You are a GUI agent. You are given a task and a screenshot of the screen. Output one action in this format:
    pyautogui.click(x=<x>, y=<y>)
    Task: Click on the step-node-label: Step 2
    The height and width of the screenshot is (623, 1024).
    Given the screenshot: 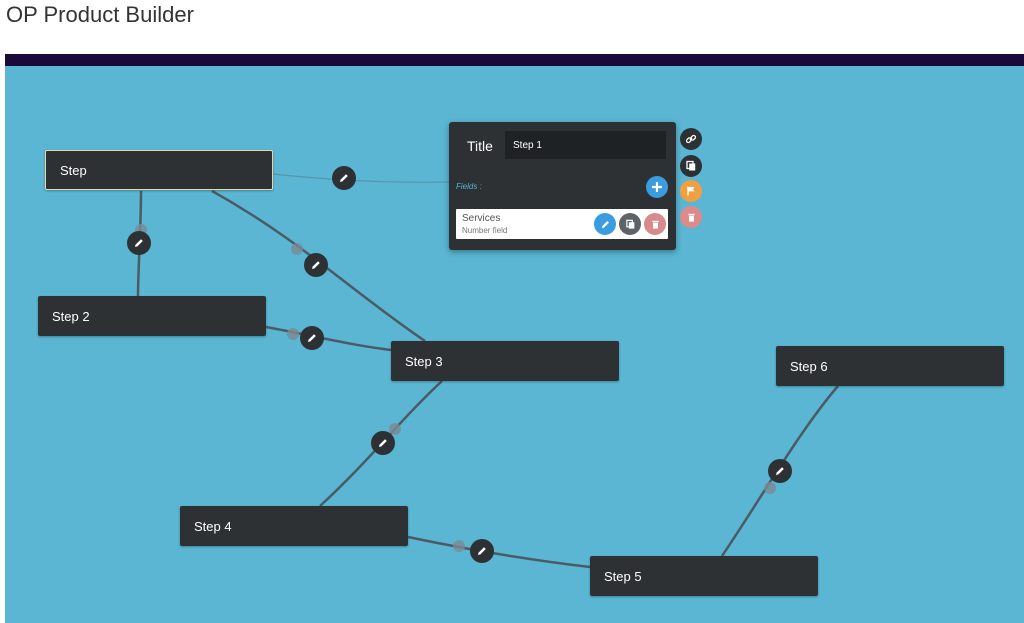 What is the action you would take?
    pyautogui.click(x=71, y=316)
    